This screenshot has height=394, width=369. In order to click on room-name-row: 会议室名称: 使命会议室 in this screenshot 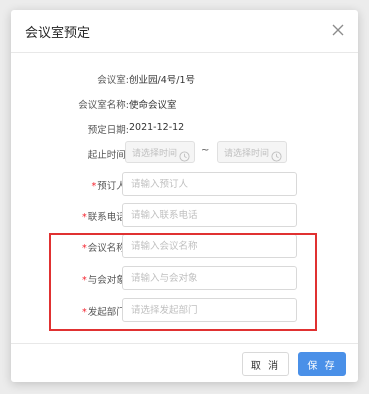, I will do `click(184, 104)`.